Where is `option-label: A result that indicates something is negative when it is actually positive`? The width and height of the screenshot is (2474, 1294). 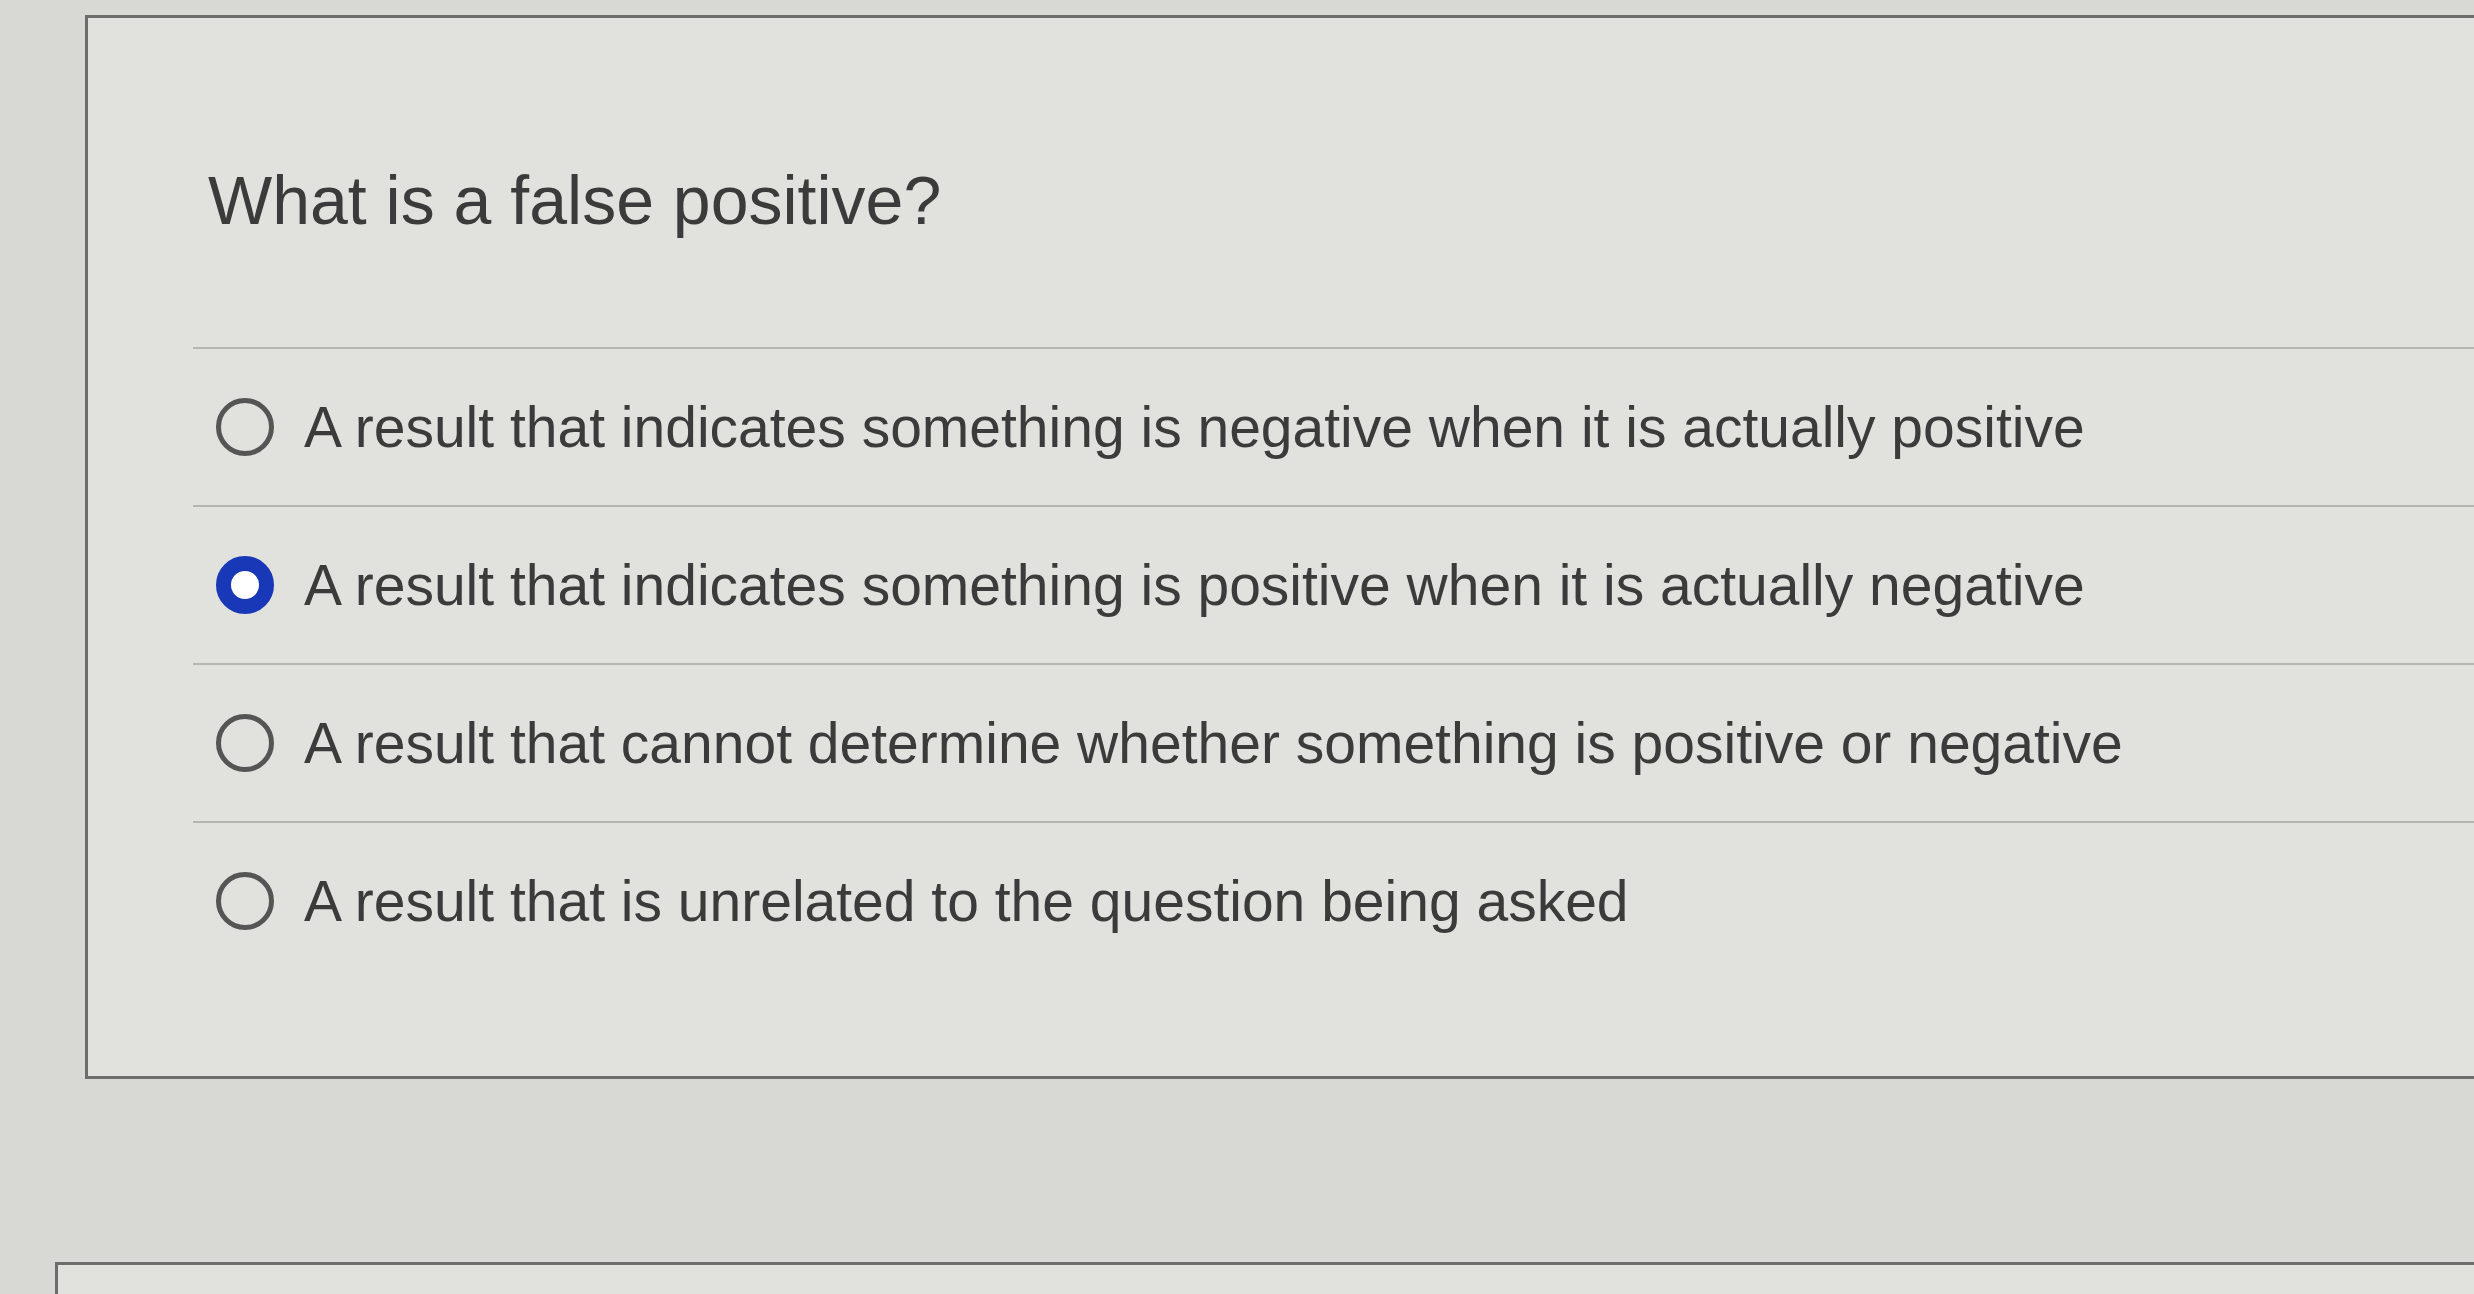 option-label: A result that indicates something is negative when it is actually positive is located at coordinates (1194, 427).